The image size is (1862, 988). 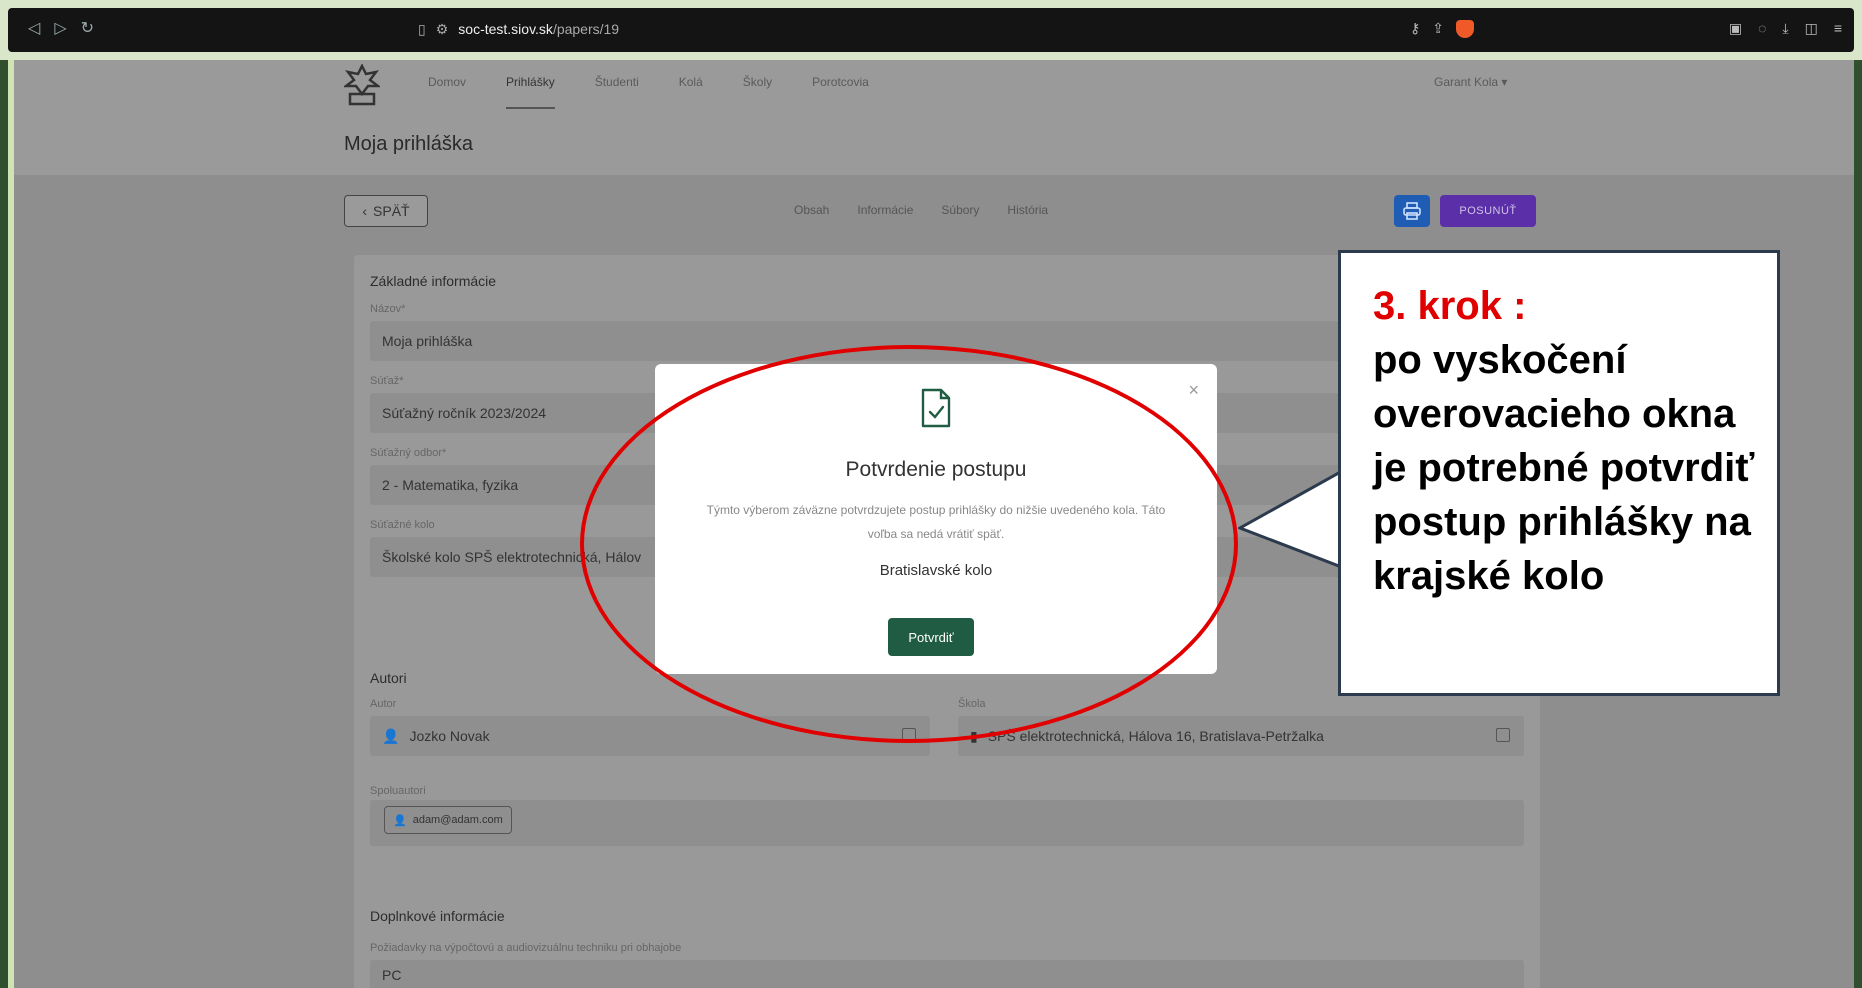 What do you see at coordinates (1470, 82) in the screenshot?
I see `user-menu: Garant Kola ▾` at bounding box center [1470, 82].